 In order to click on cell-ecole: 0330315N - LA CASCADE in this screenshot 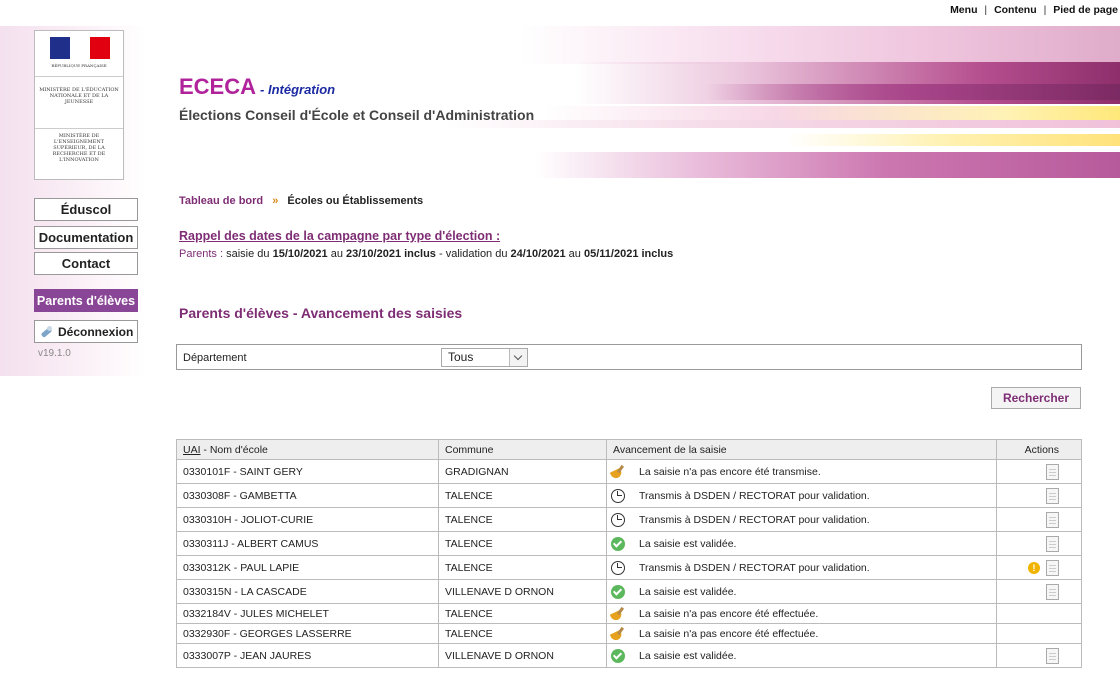, I will do `click(307, 591)`.